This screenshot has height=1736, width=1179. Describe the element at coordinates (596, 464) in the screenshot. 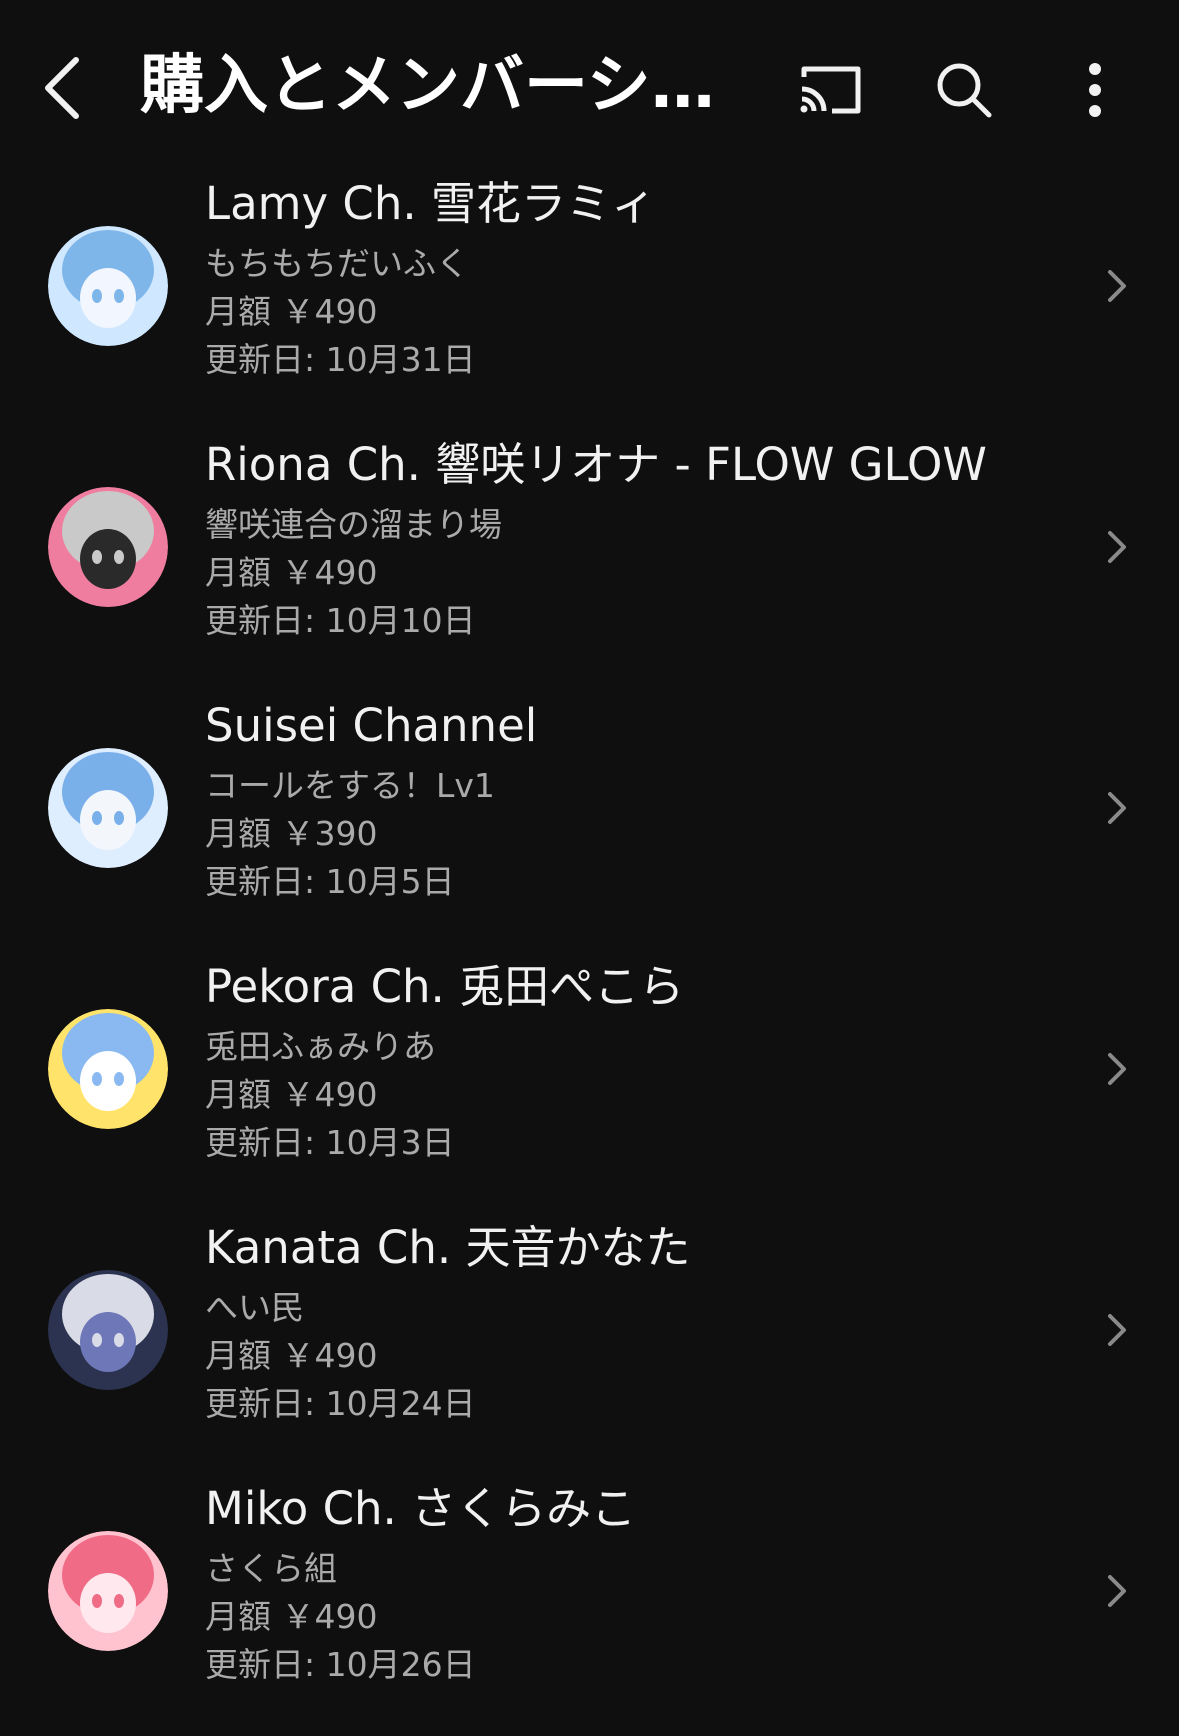

I see `channel-name: Riona Ch. 響咲リオナ - FLOW GLOW` at that location.